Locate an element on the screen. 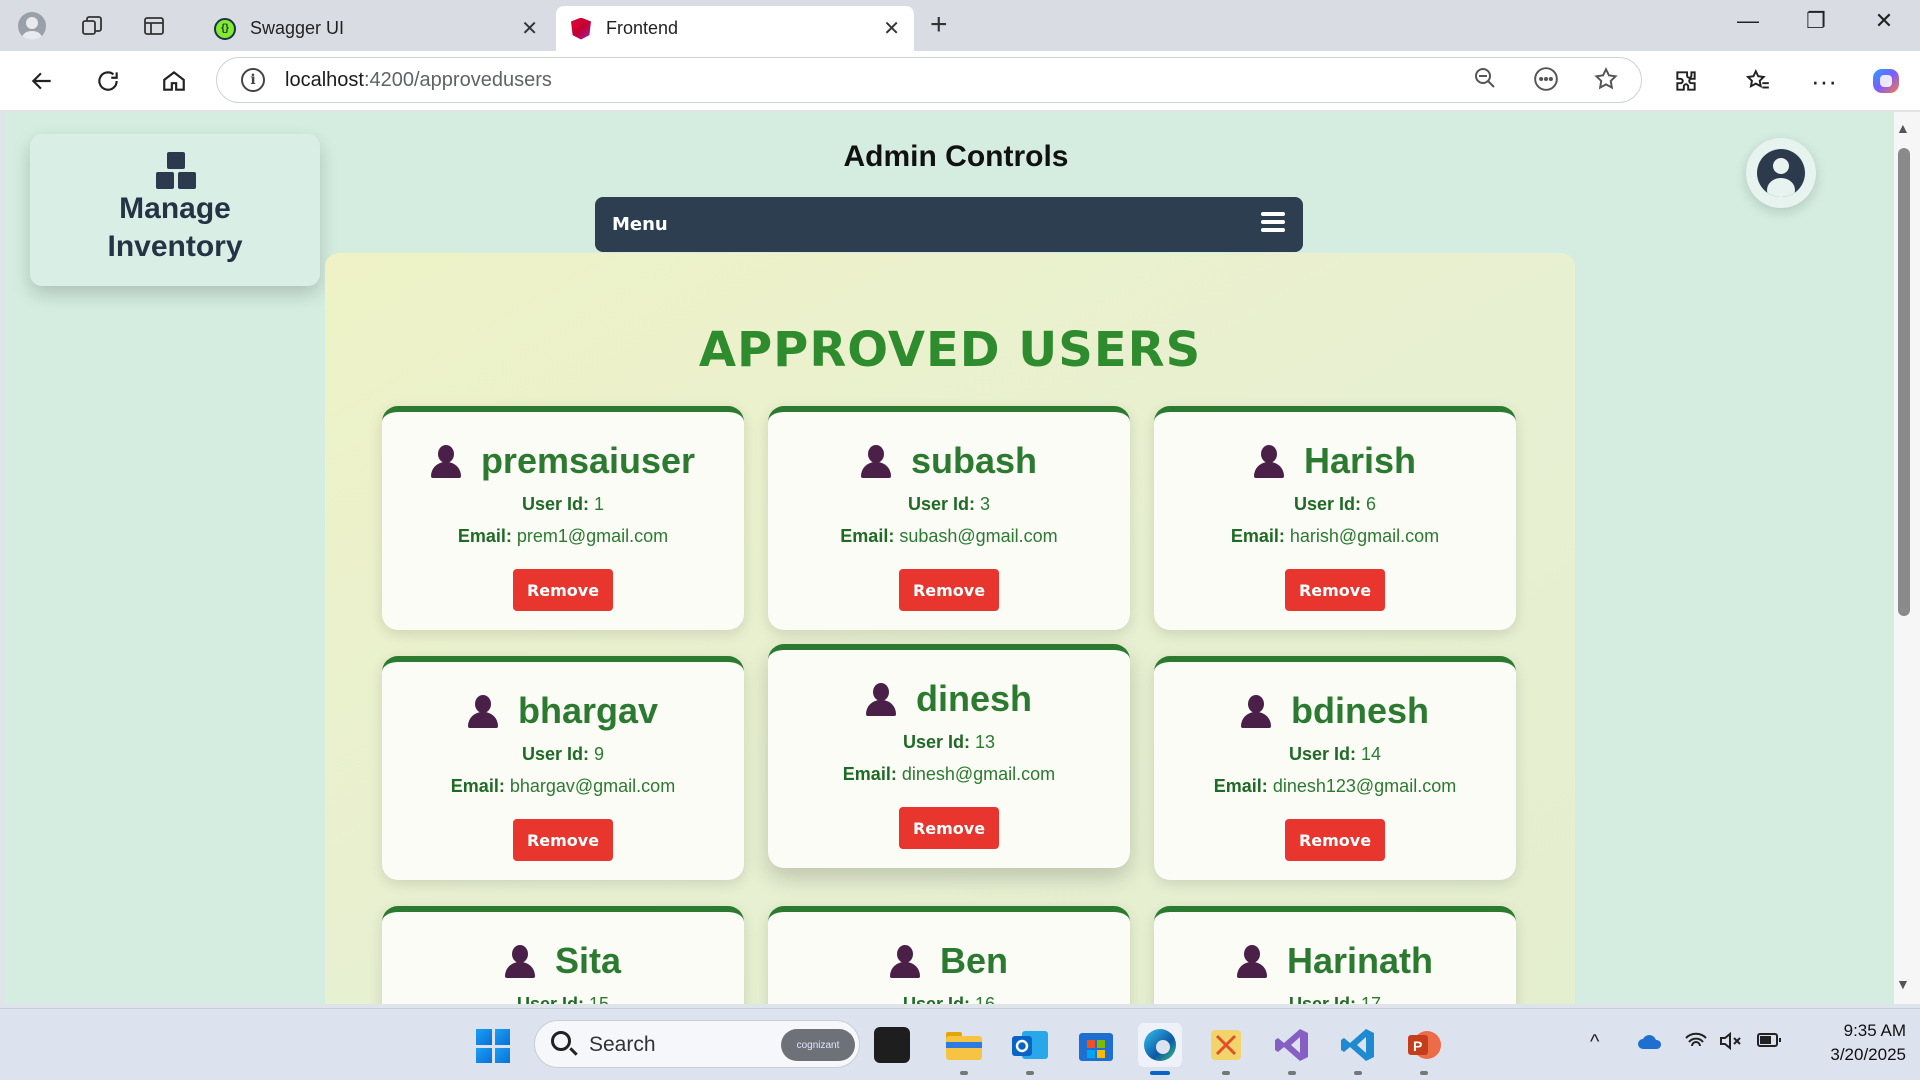 The width and height of the screenshot is (1920, 1080). scrollbar-thumb is located at coordinates (1904, 382).